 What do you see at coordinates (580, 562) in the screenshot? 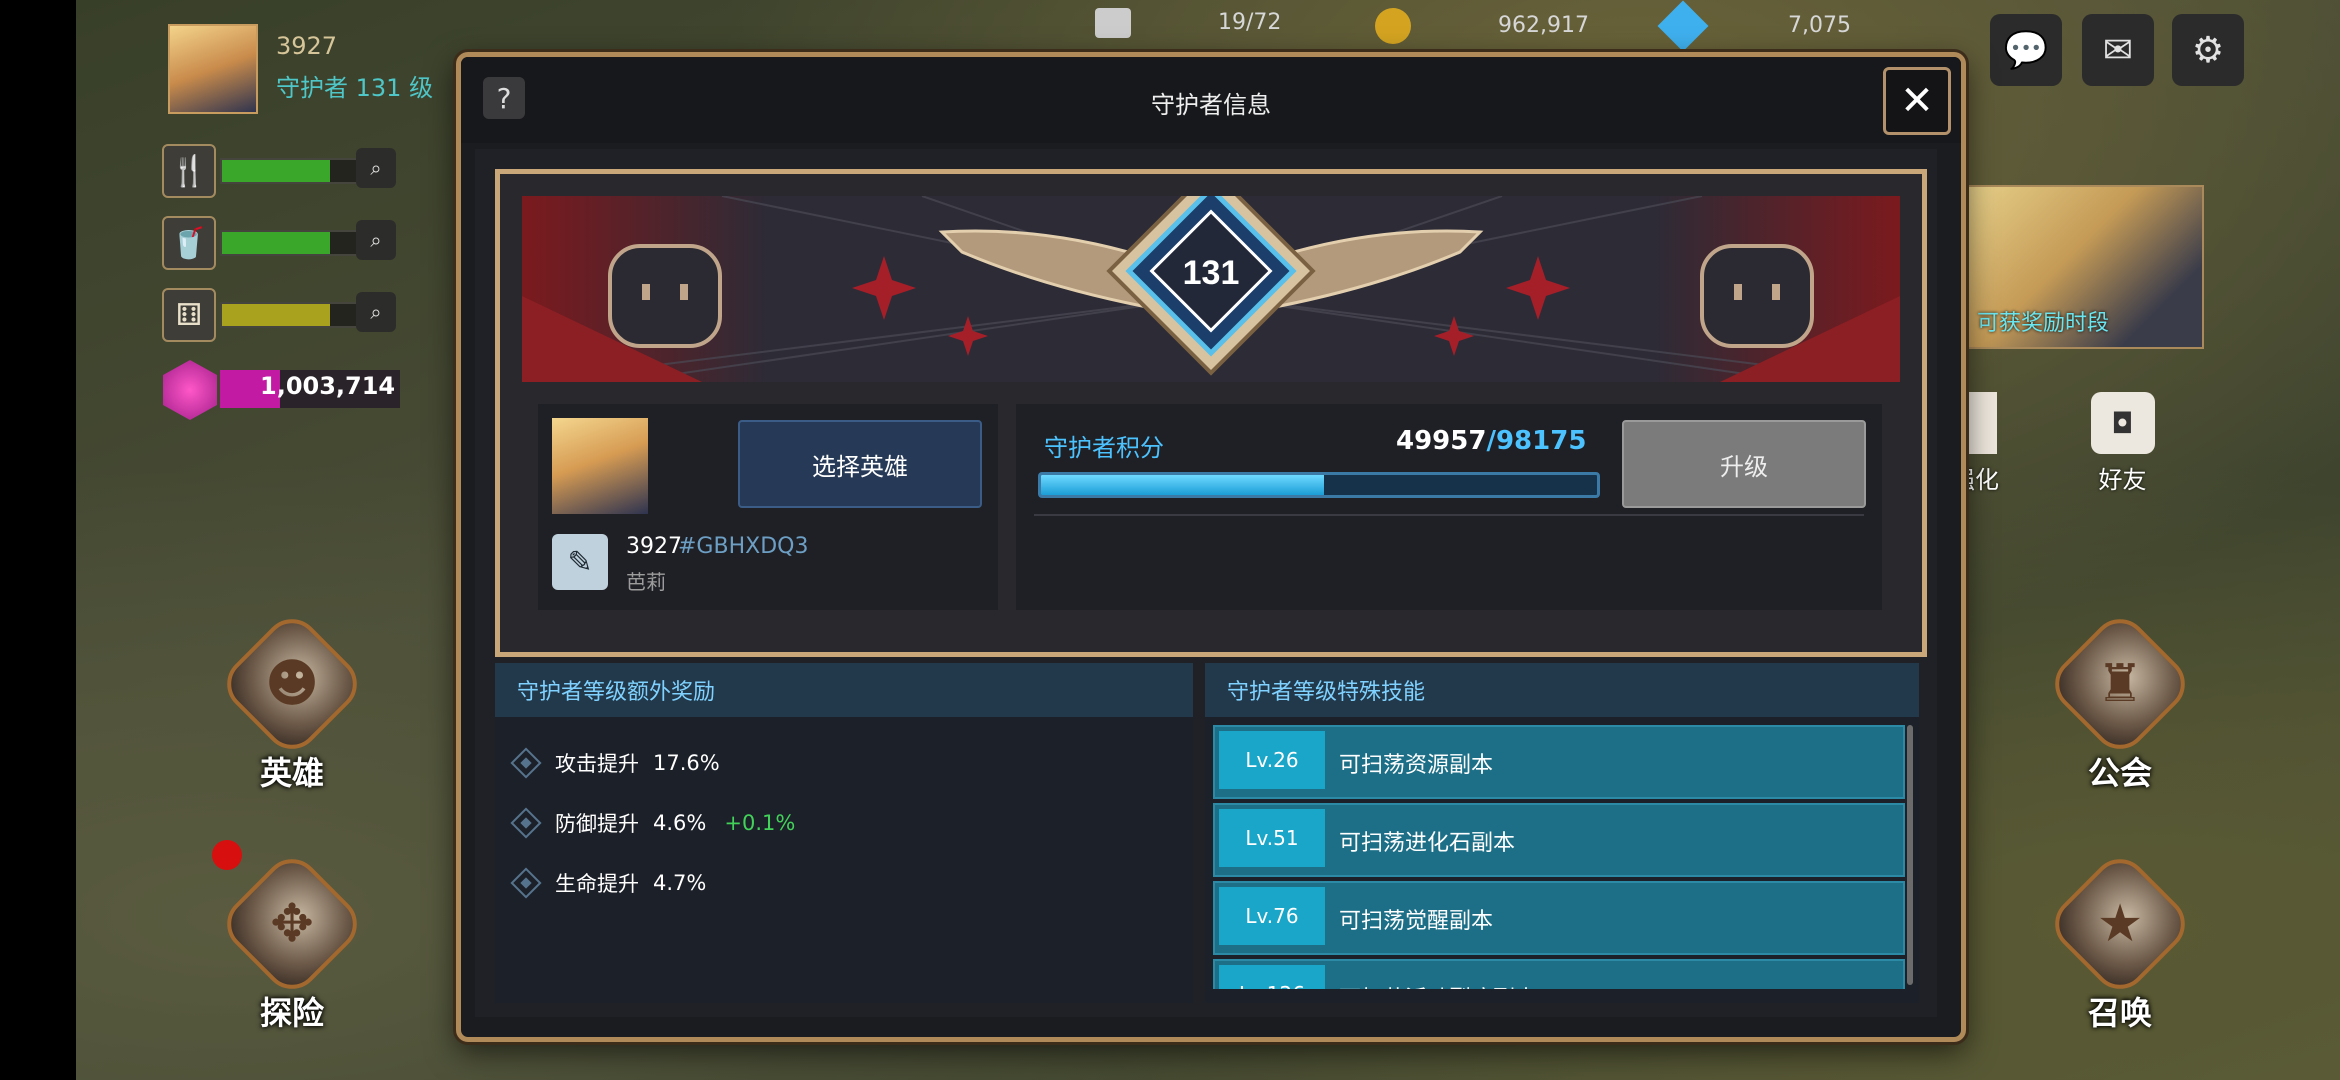
I see `edit-pencil-icon: ✎` at bounding box center [580, 562].